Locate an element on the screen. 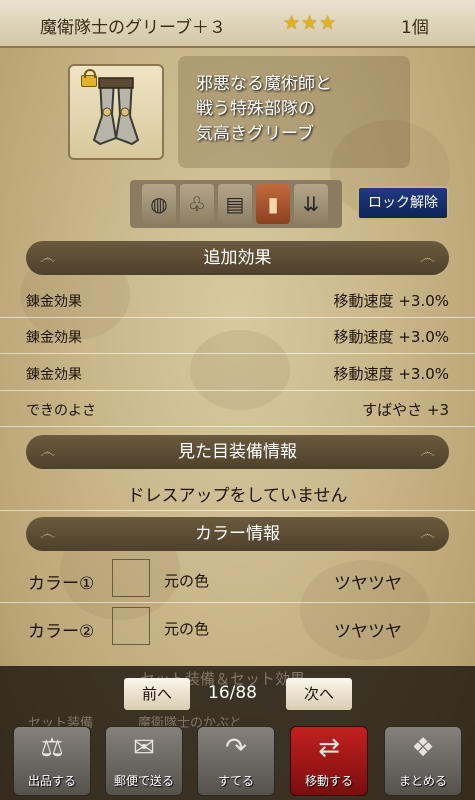  next-button: 次へ is located at coordinates (319, 694).